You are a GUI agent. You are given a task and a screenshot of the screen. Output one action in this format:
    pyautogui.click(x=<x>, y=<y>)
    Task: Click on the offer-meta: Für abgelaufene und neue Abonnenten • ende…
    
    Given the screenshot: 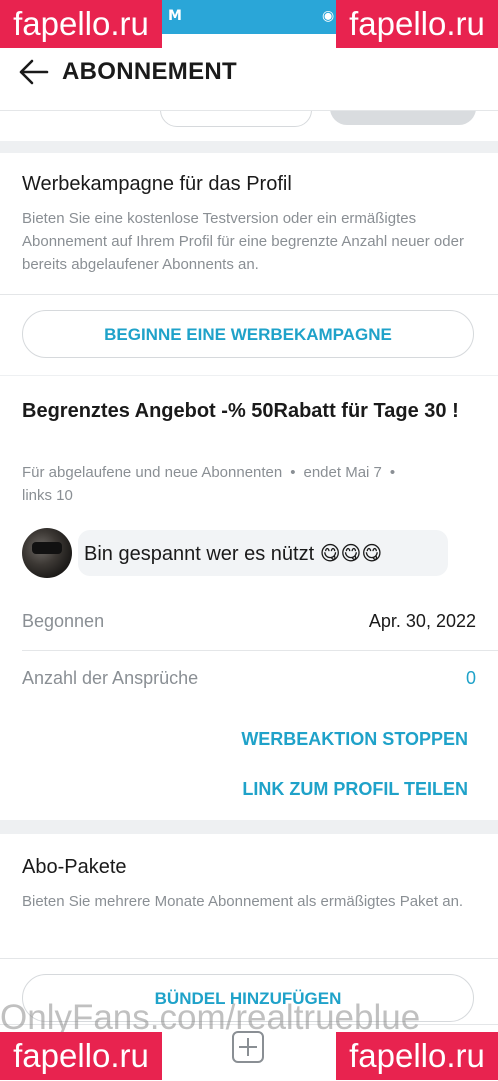 What is the action you would take?
    pyautogui.click(x=247, y=484)
    